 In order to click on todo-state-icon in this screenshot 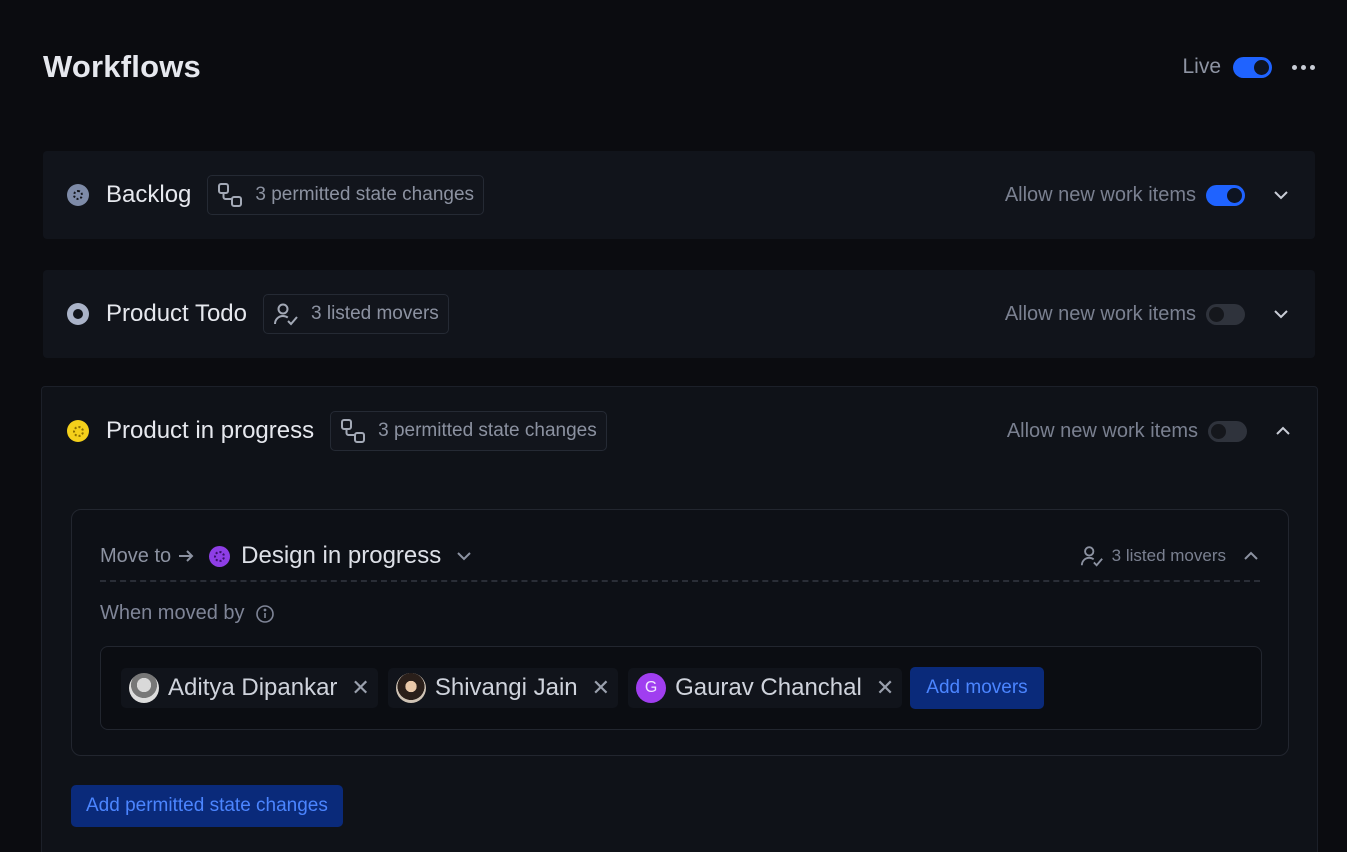, I will do `click(78, 314)`.